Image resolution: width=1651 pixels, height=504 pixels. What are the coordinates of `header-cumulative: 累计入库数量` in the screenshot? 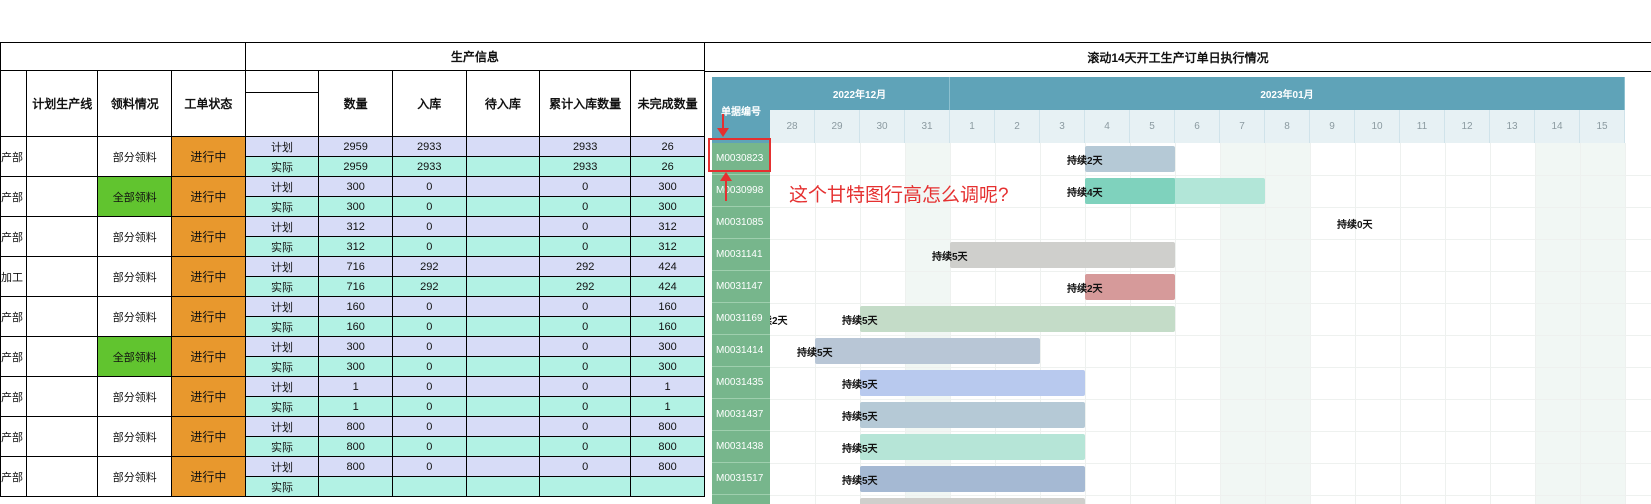 It's located at (585, 103).